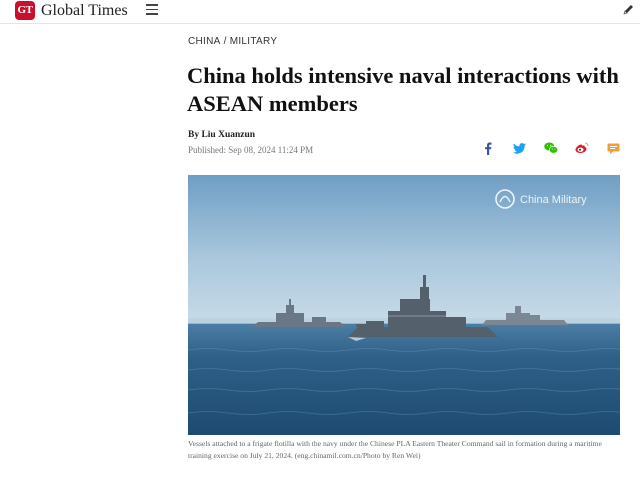 Image resolution: width=640 pixels, height=479 pixels. I want to click on breadcrumb-china: CHINA, so click(204, 41).